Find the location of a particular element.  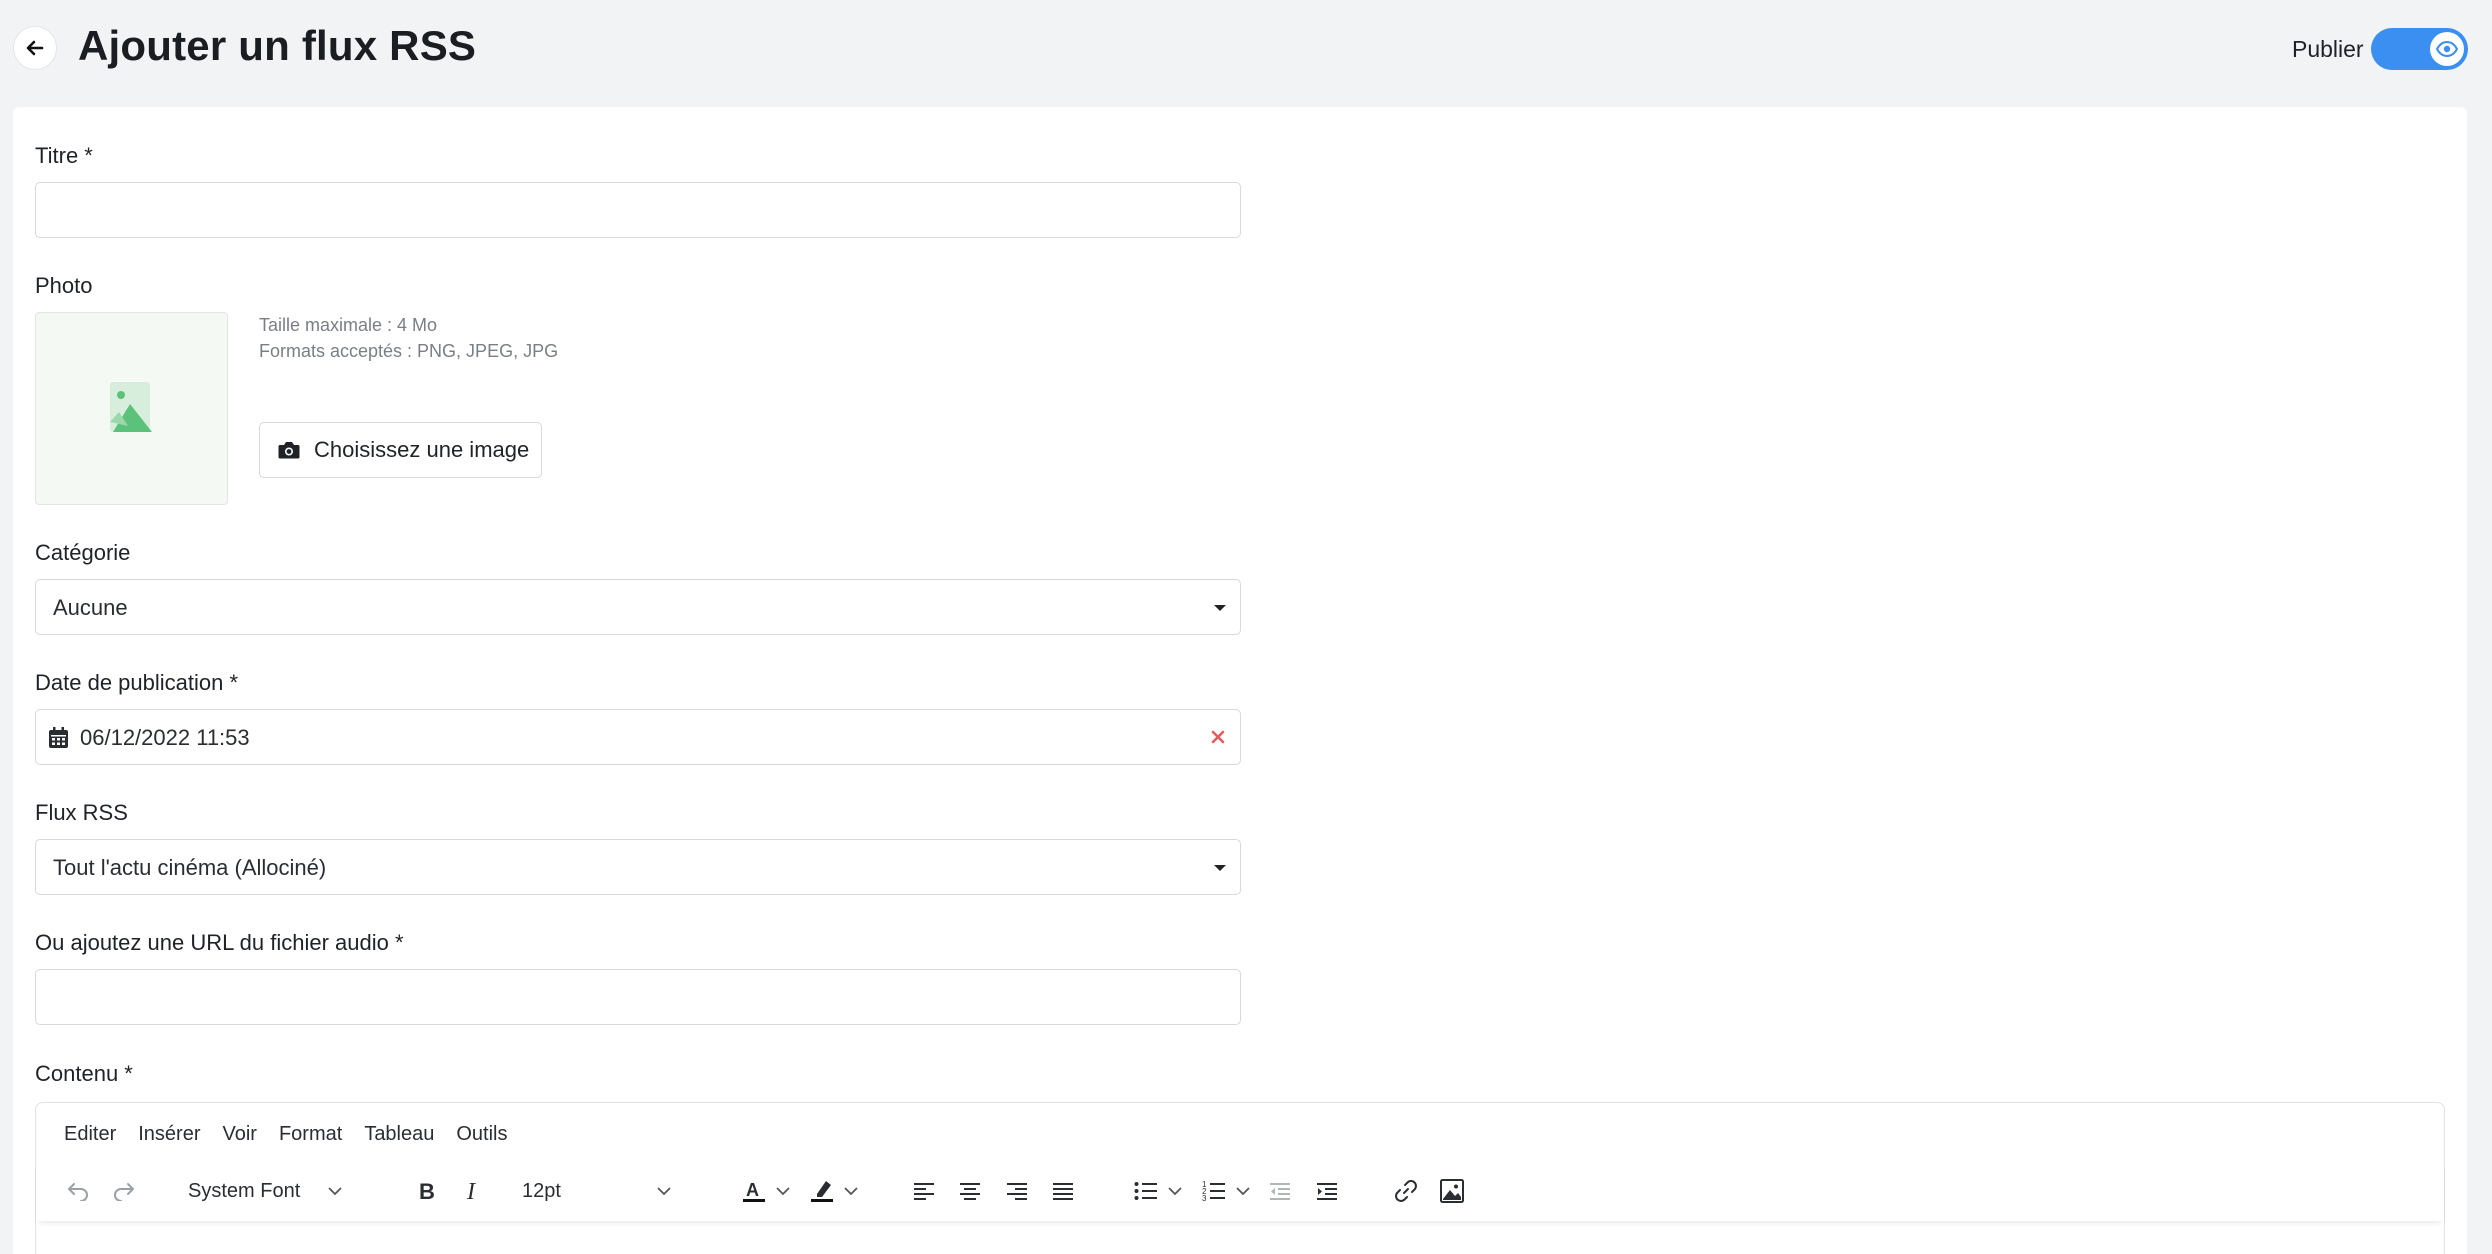

redo-icon is located at coordinates (124, 1192).